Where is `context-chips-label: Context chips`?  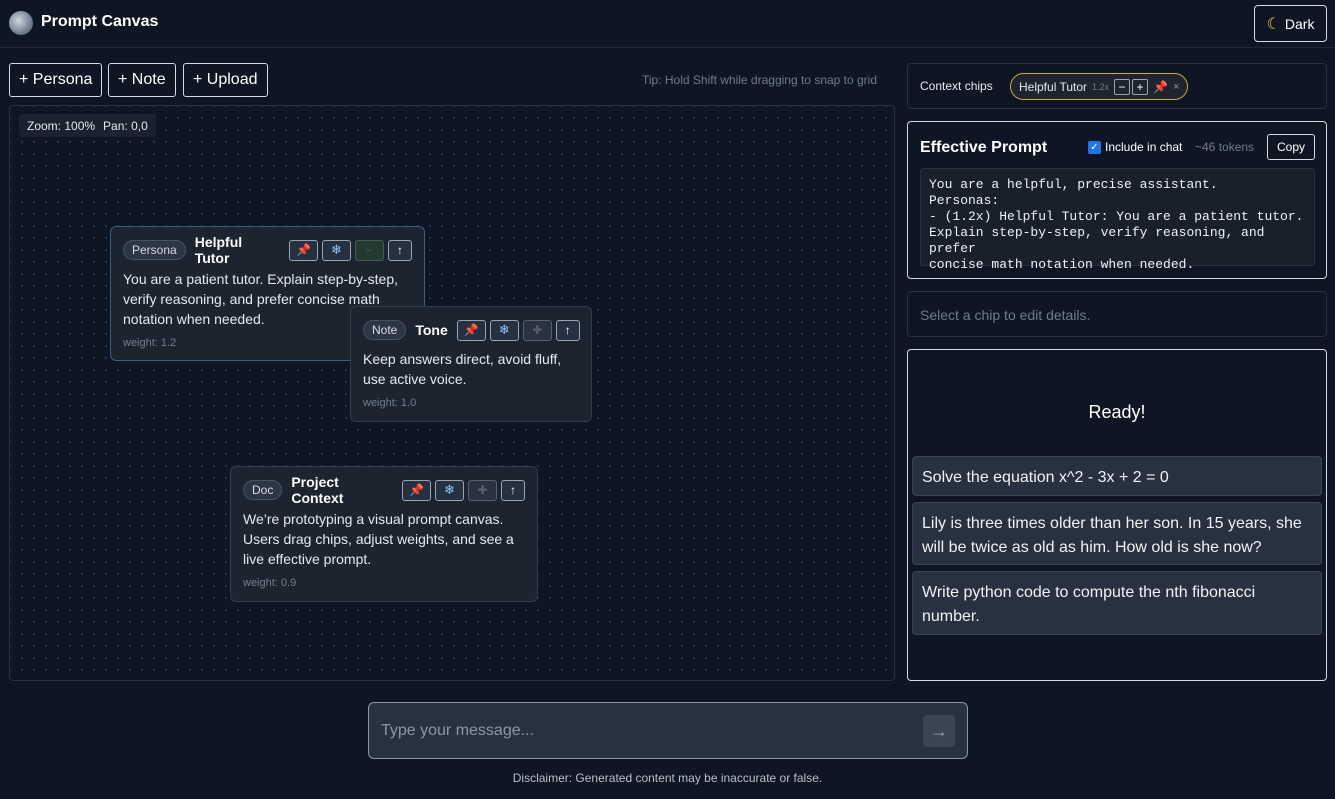 context-chips-label: Context chips is located at coordinates (956, 86).